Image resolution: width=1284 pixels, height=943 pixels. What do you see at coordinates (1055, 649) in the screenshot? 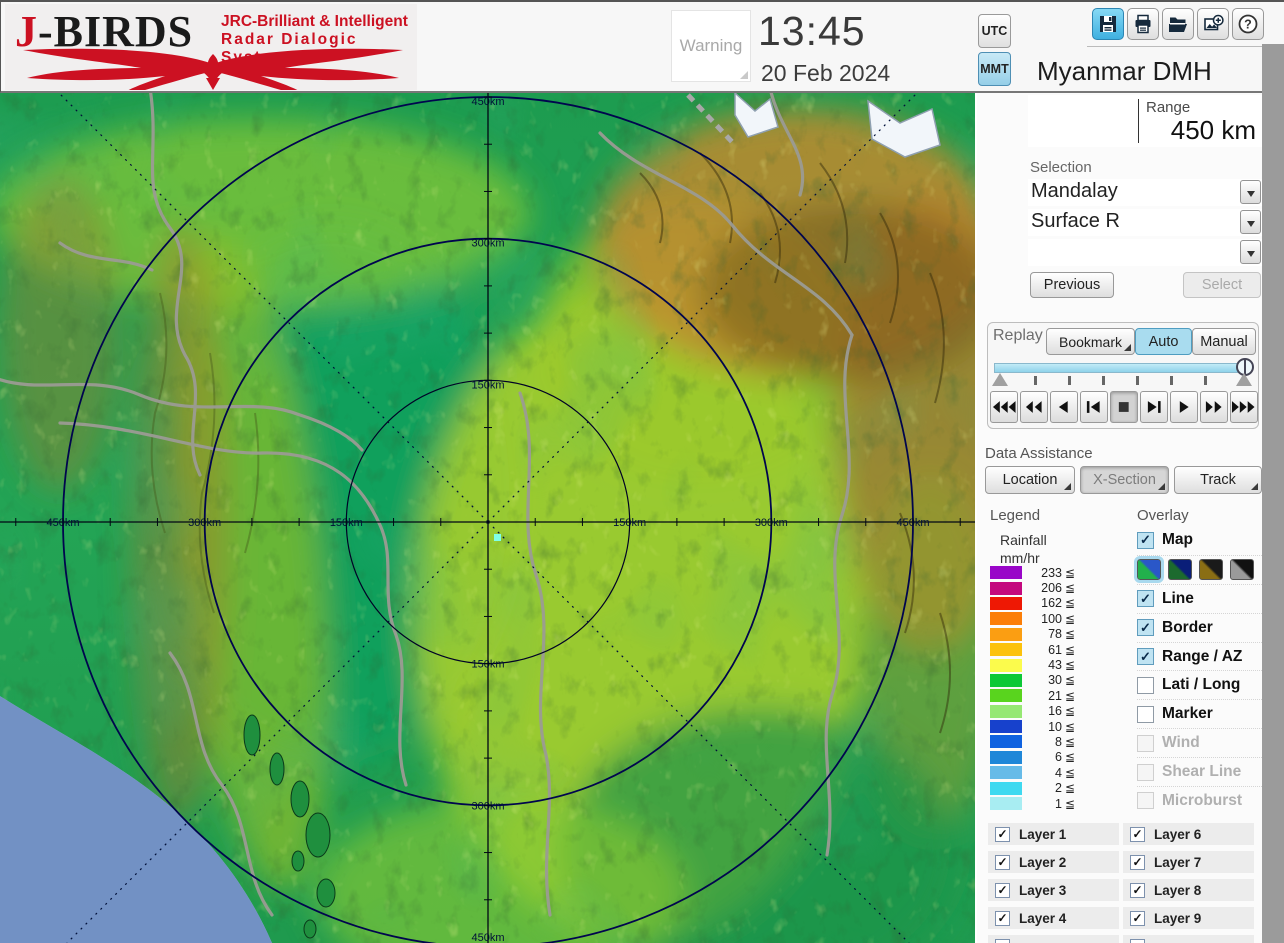
I see `legend-value: 61` at bounding box center [1055, 649].